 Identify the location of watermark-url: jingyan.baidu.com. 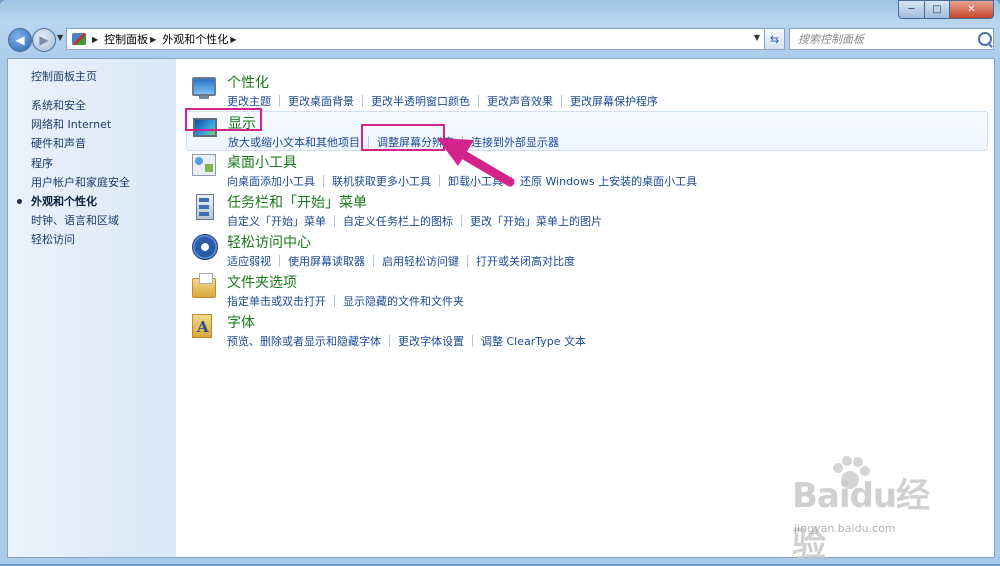
(845, 528).